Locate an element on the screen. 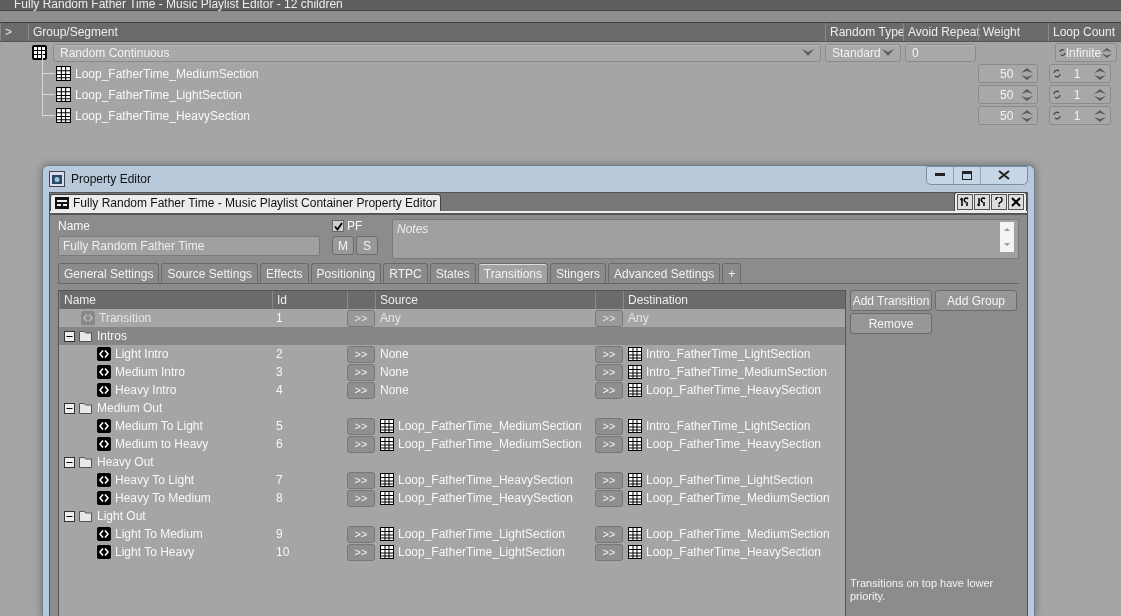 The image size is (1121, 616). settings-tab: + is located at coordinates (732, 273).